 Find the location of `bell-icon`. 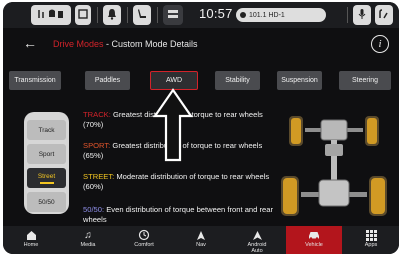

bell-icon is located at coordinates (112, 15).